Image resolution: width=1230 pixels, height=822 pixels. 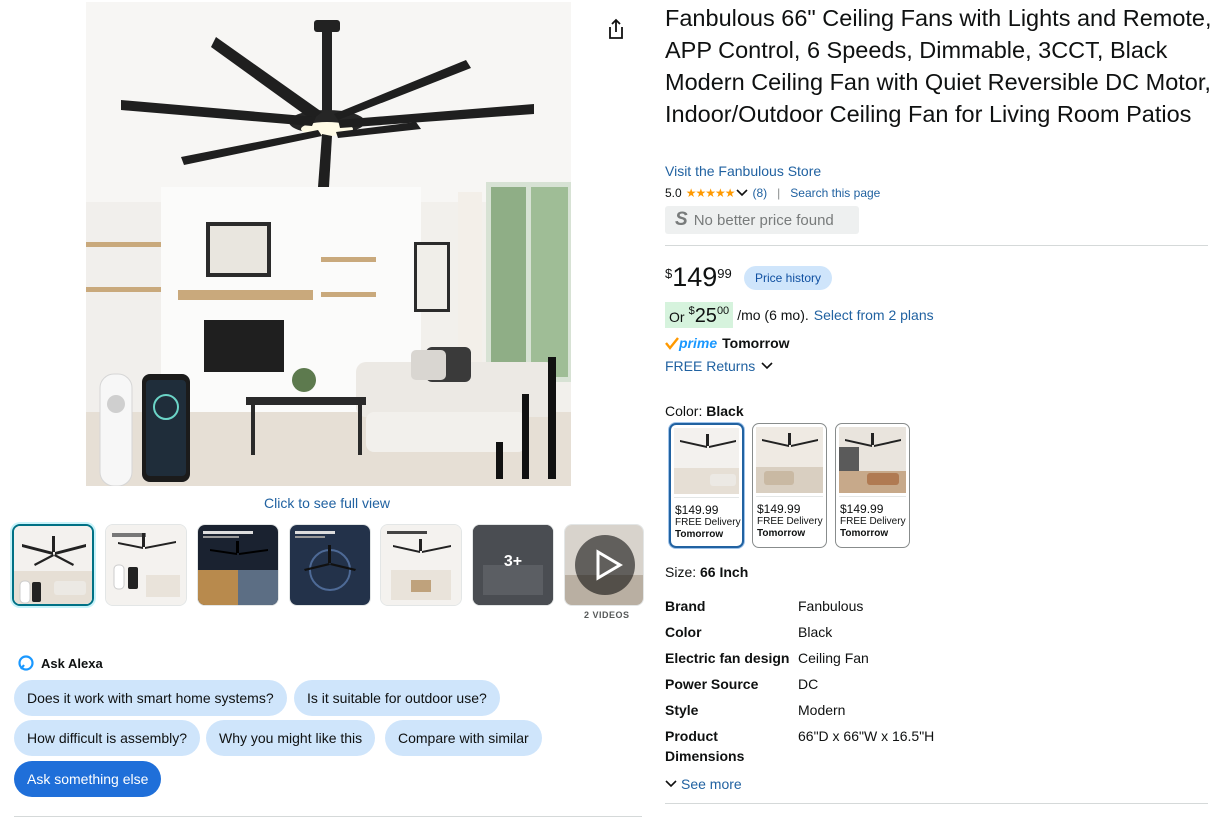 What do you see at coordinates (822, 710) in the screenshot?
I see `spec-value: Modern` at bounding box center [822, 710].